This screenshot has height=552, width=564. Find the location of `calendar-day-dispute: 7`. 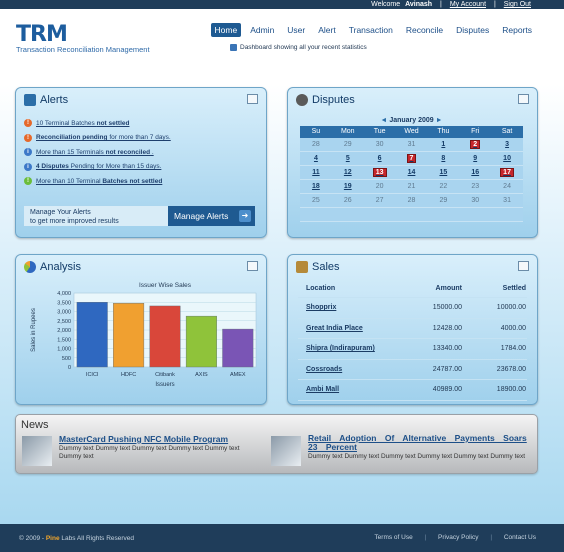

calendar-day-dispute: 7 is located at coordinates (411, 159).